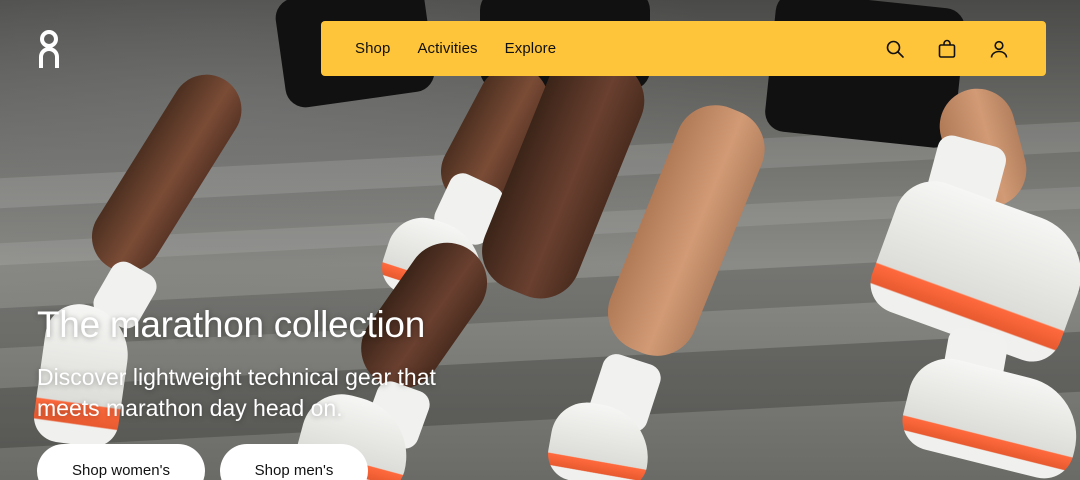 This screenshot has width=1080, height=480. What do you see at coordinates (294, 462) in the screenshot?
I see `shop-mens-button: Shop men's` at bounding box center [294, 462].